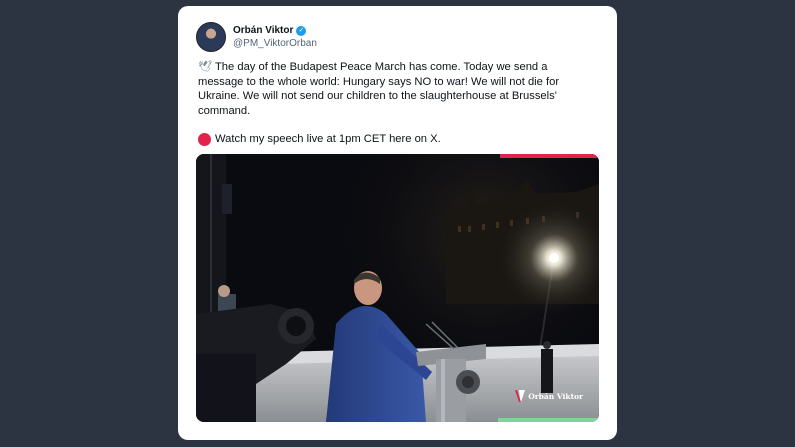 The image size is (795, 447). I want to click on author-name: Orbán Viktor, so click(263, 30).